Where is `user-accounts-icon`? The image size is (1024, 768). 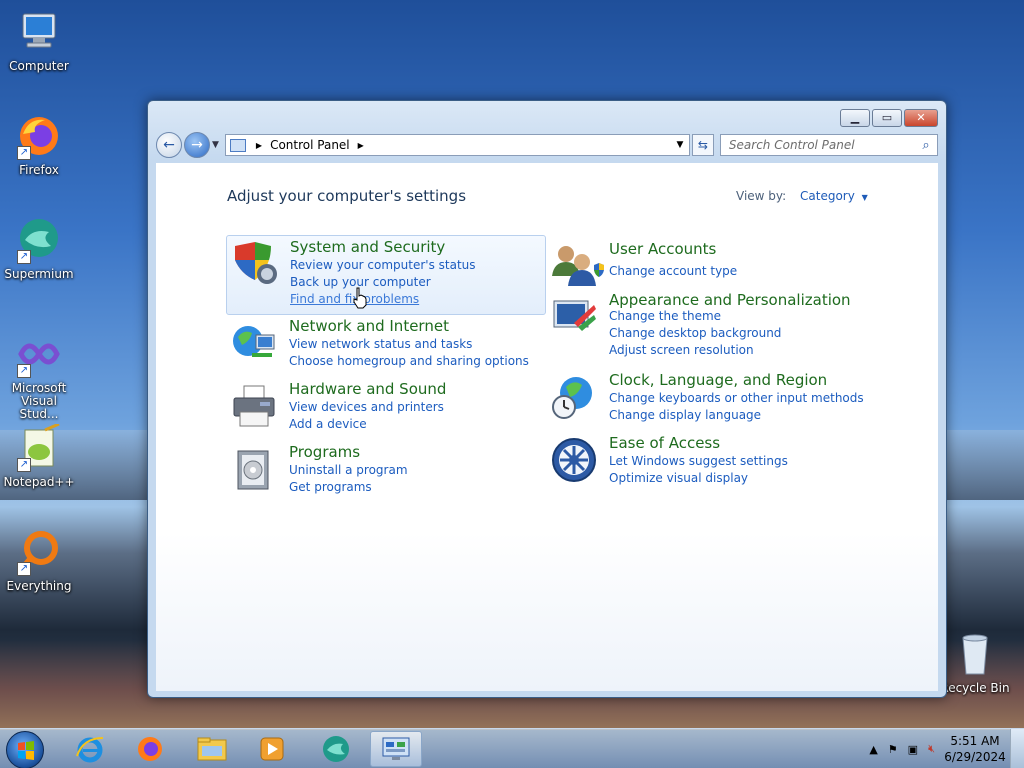
user-accounts-icon is located at coordinates (574, 266).